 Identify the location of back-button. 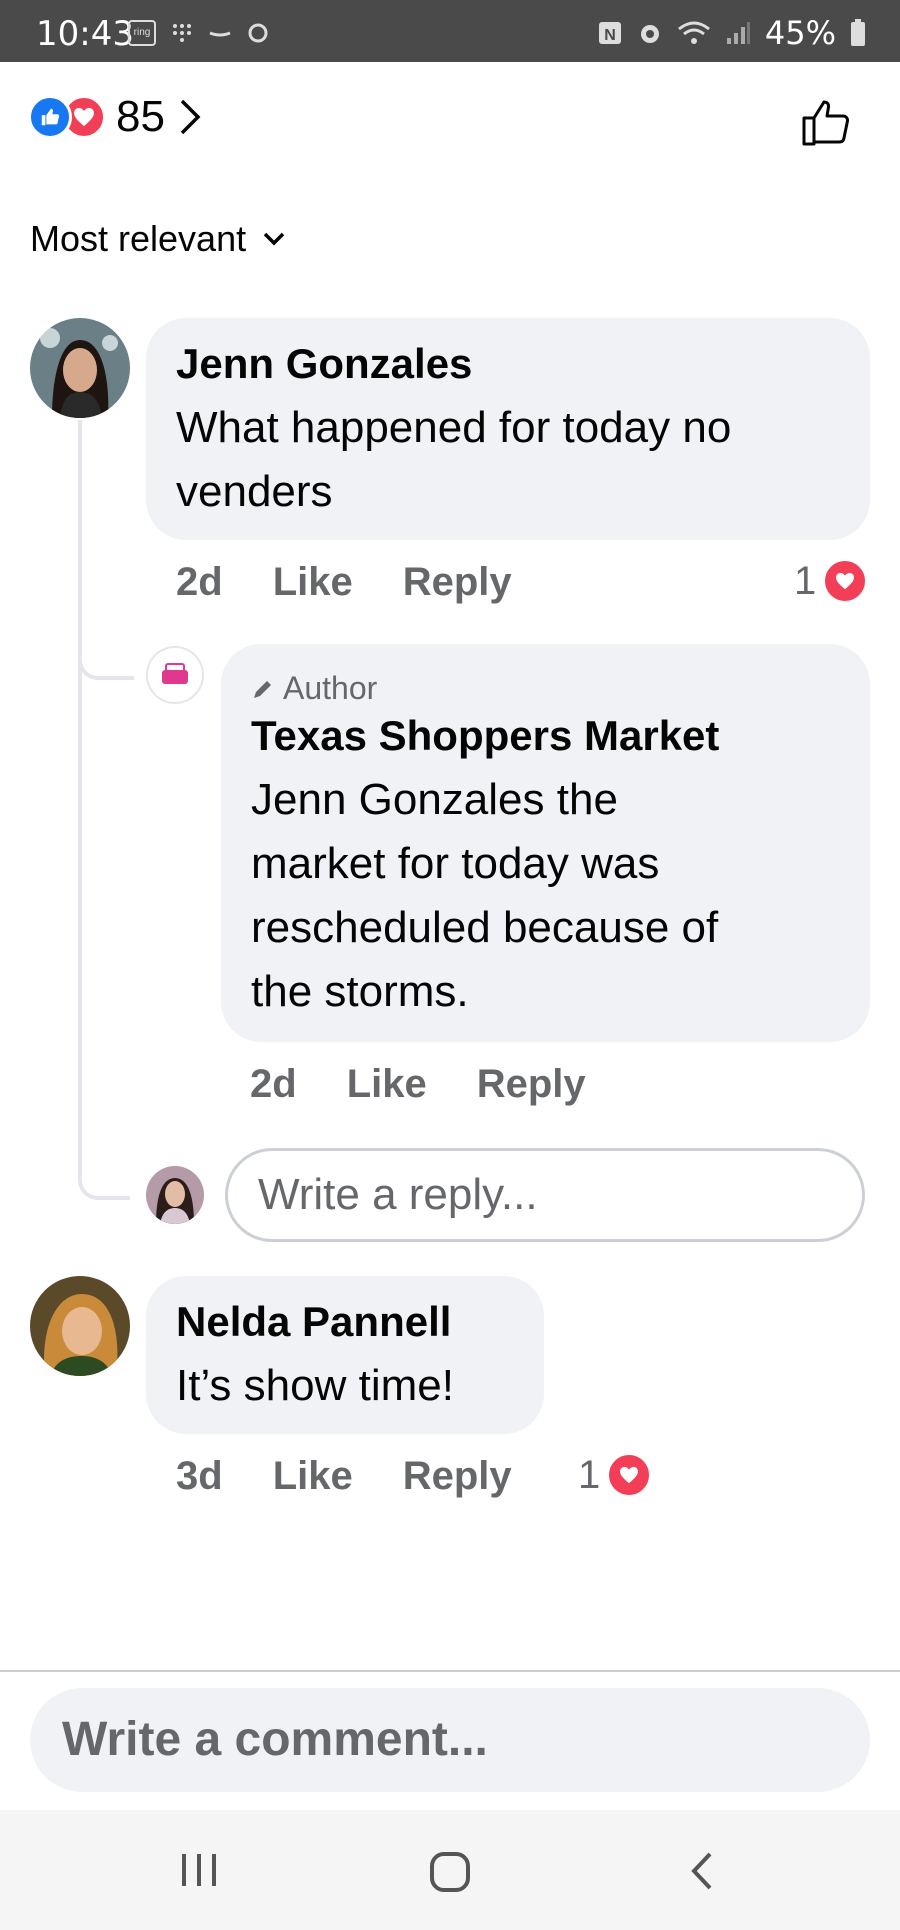
(701, 1873).